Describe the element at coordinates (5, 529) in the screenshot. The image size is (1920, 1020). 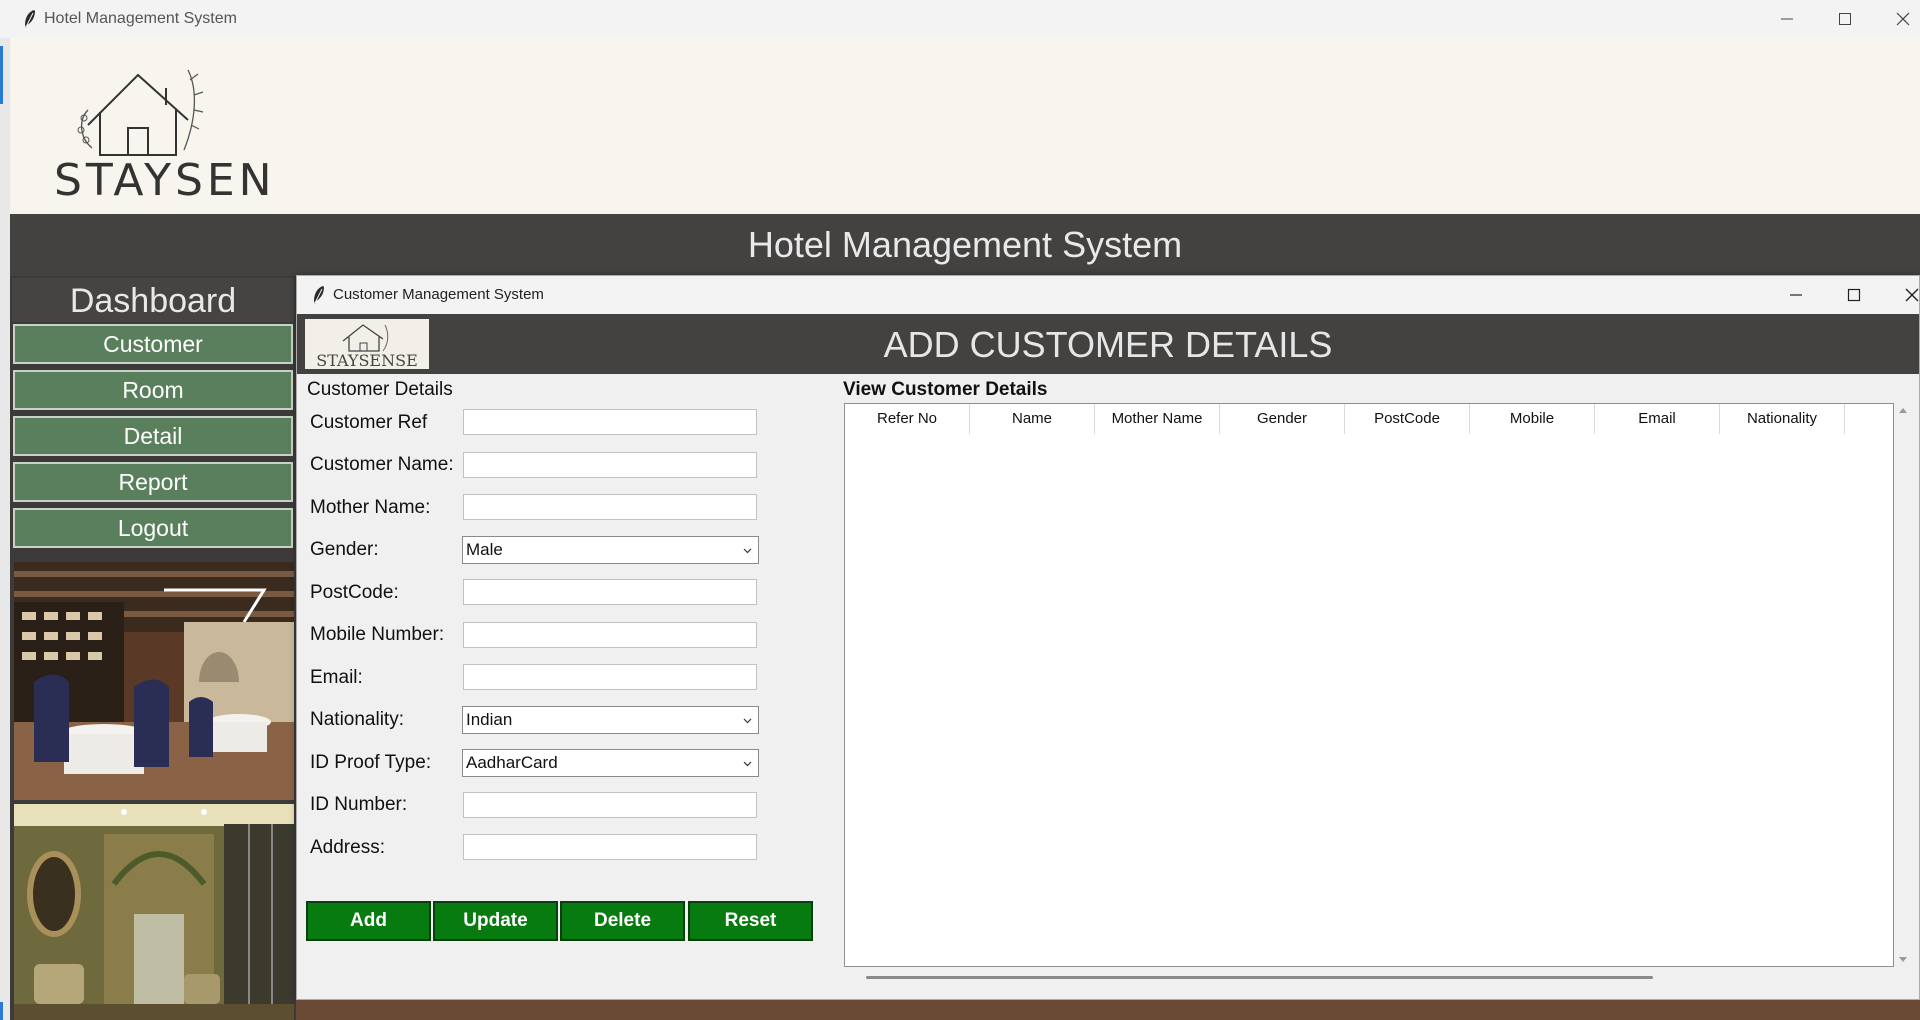
I see `desktop-edge` at that location.